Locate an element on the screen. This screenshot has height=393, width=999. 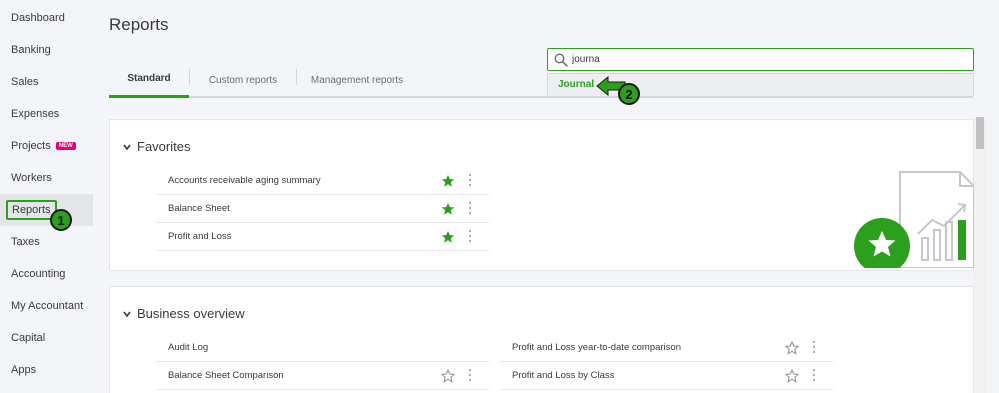
sidebar-item-label: Workers is located at coordinates (31, 178).